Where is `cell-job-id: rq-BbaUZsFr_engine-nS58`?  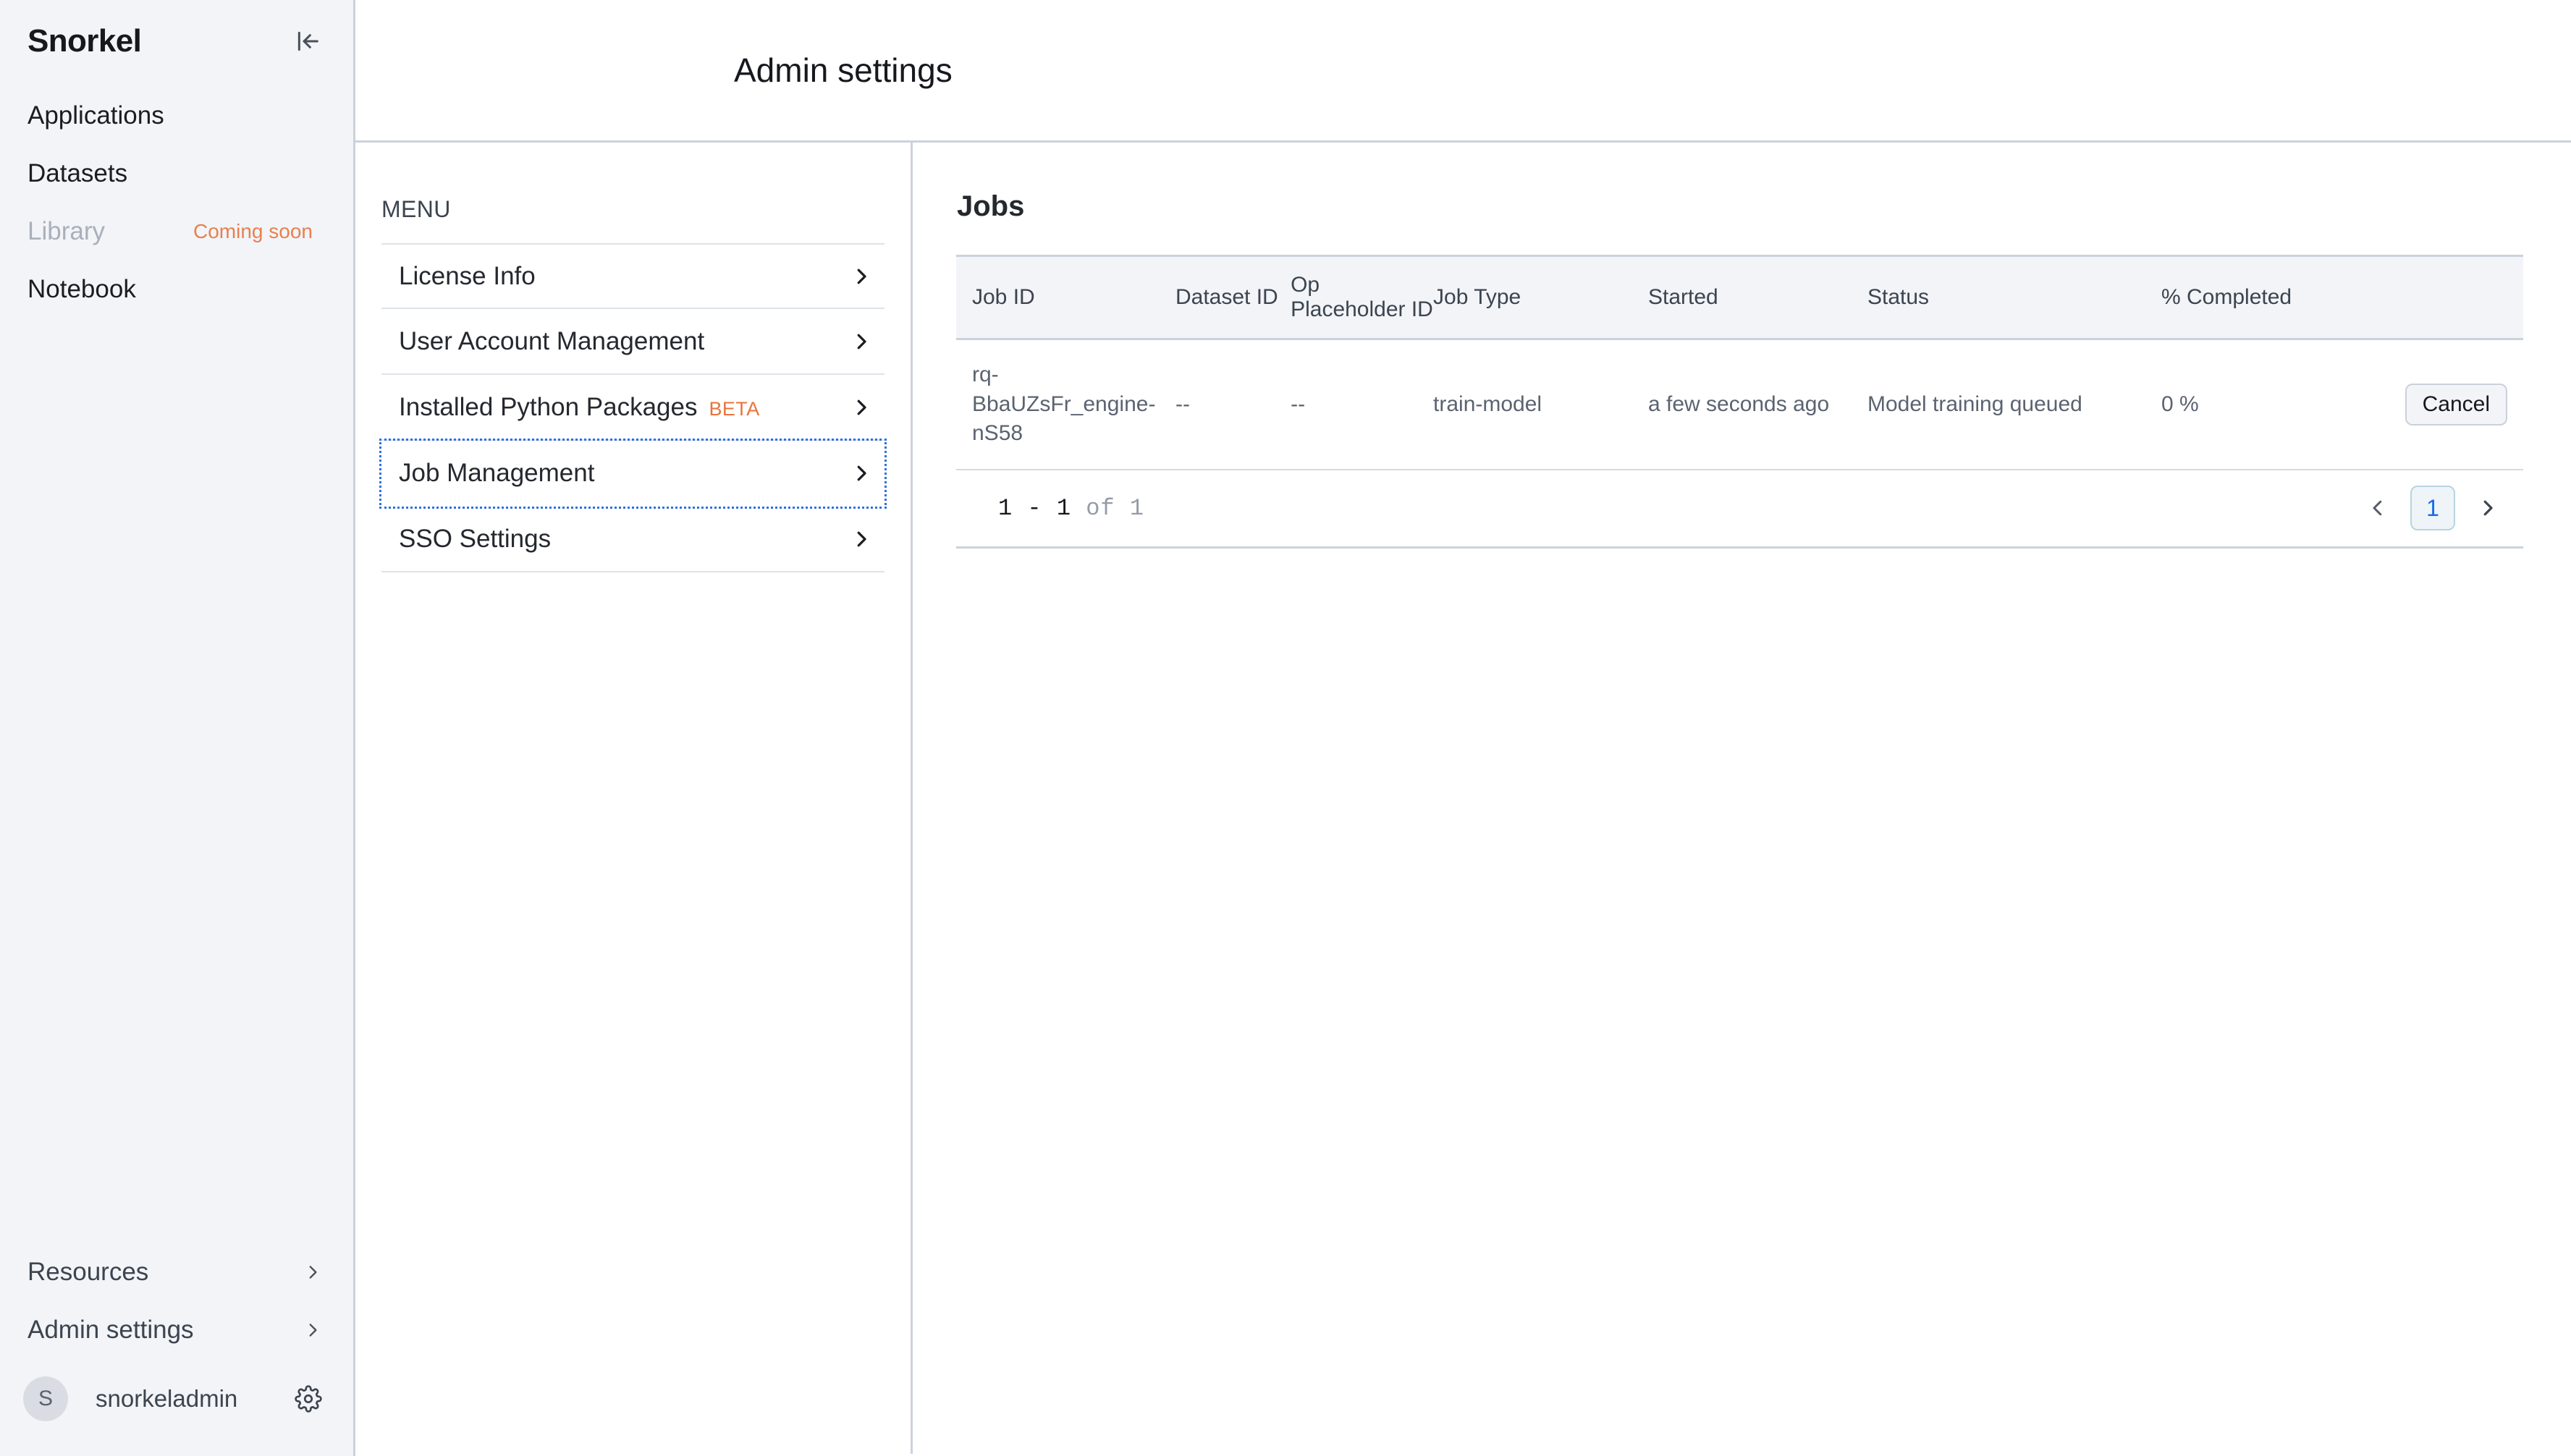 cell-job-id: rq-BbaUZsFr_engine-nS58 is located at coordinates (1065, 405).